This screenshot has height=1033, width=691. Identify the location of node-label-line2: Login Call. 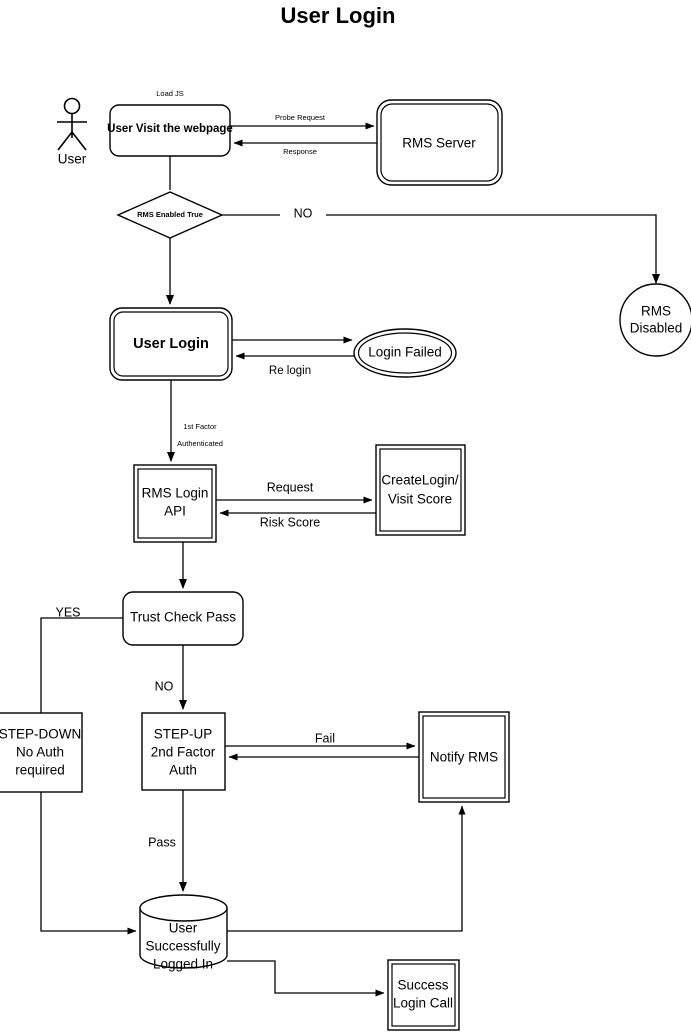
(423, 1003).